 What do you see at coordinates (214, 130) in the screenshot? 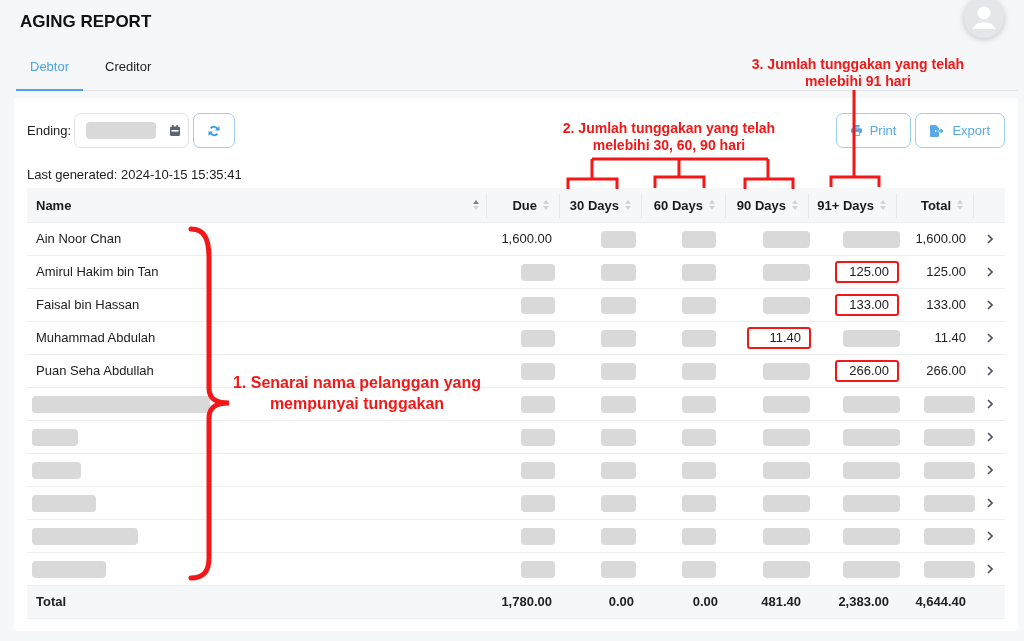
I see `refresh-icon` at bounding box center [214, 130].